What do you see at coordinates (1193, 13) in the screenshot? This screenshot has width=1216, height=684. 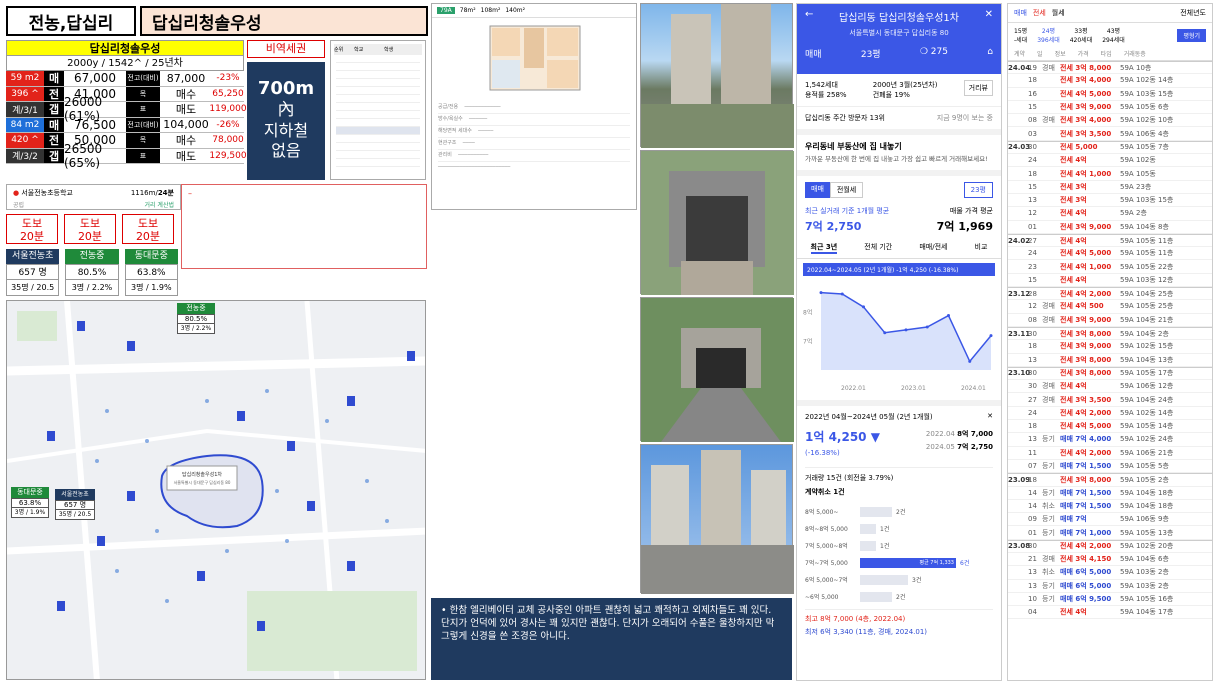 I see `year-select: 전체년도` at bounding box center [1193, 13].